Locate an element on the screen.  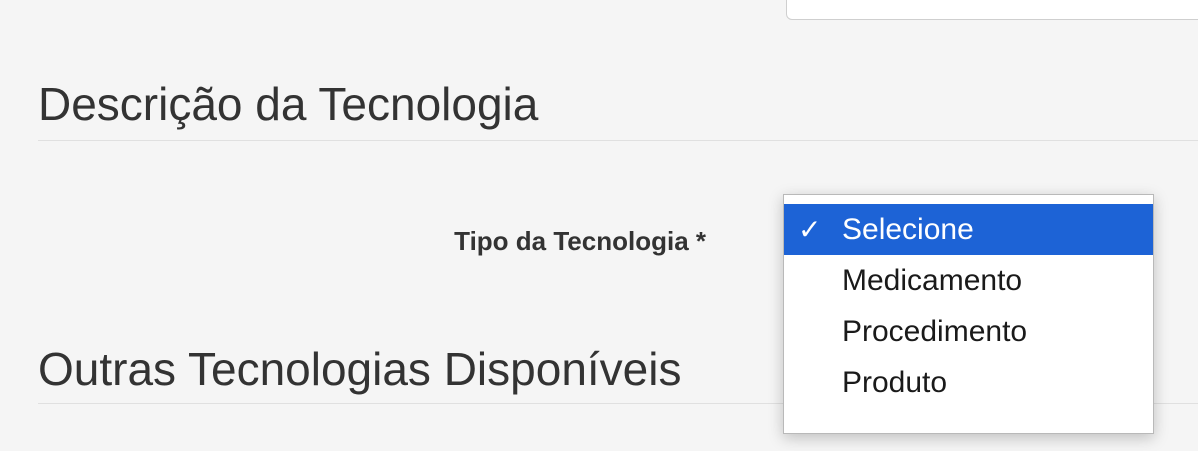
checkmark-icon: ✓ is located at coordinates (810, 229).